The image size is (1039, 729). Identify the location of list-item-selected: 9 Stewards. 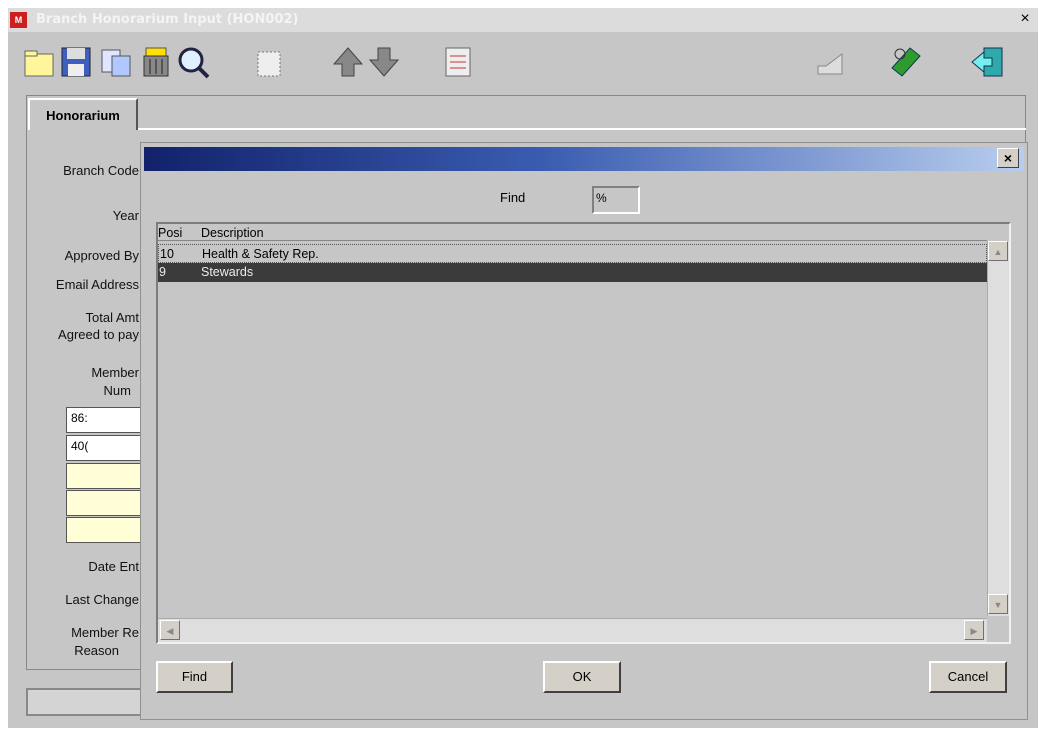
(572, 272).